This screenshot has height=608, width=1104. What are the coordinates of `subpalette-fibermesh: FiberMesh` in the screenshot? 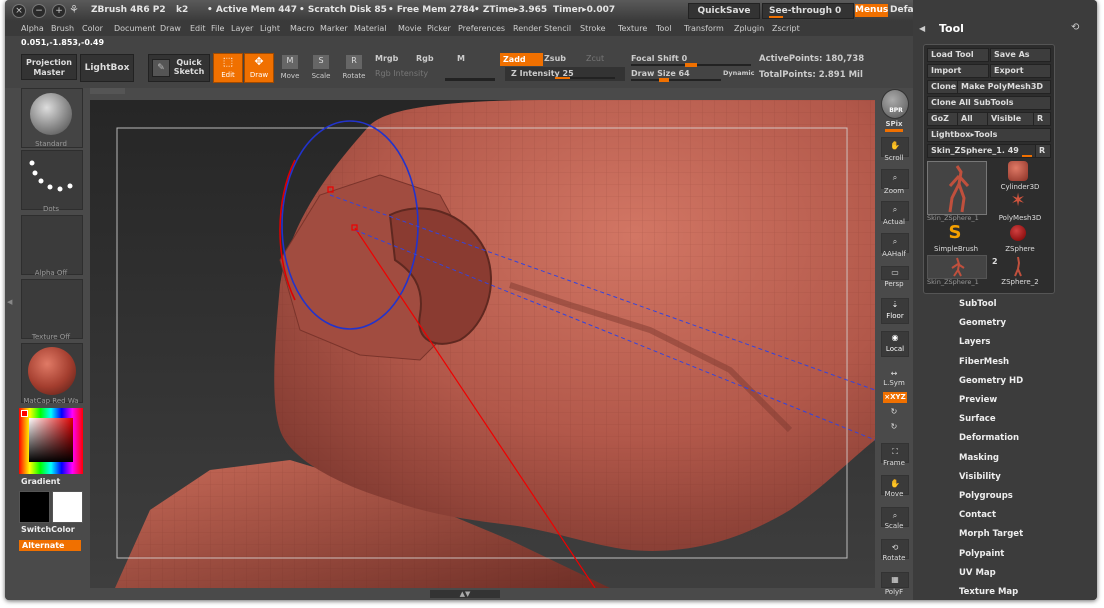 It's located at (984, 362).